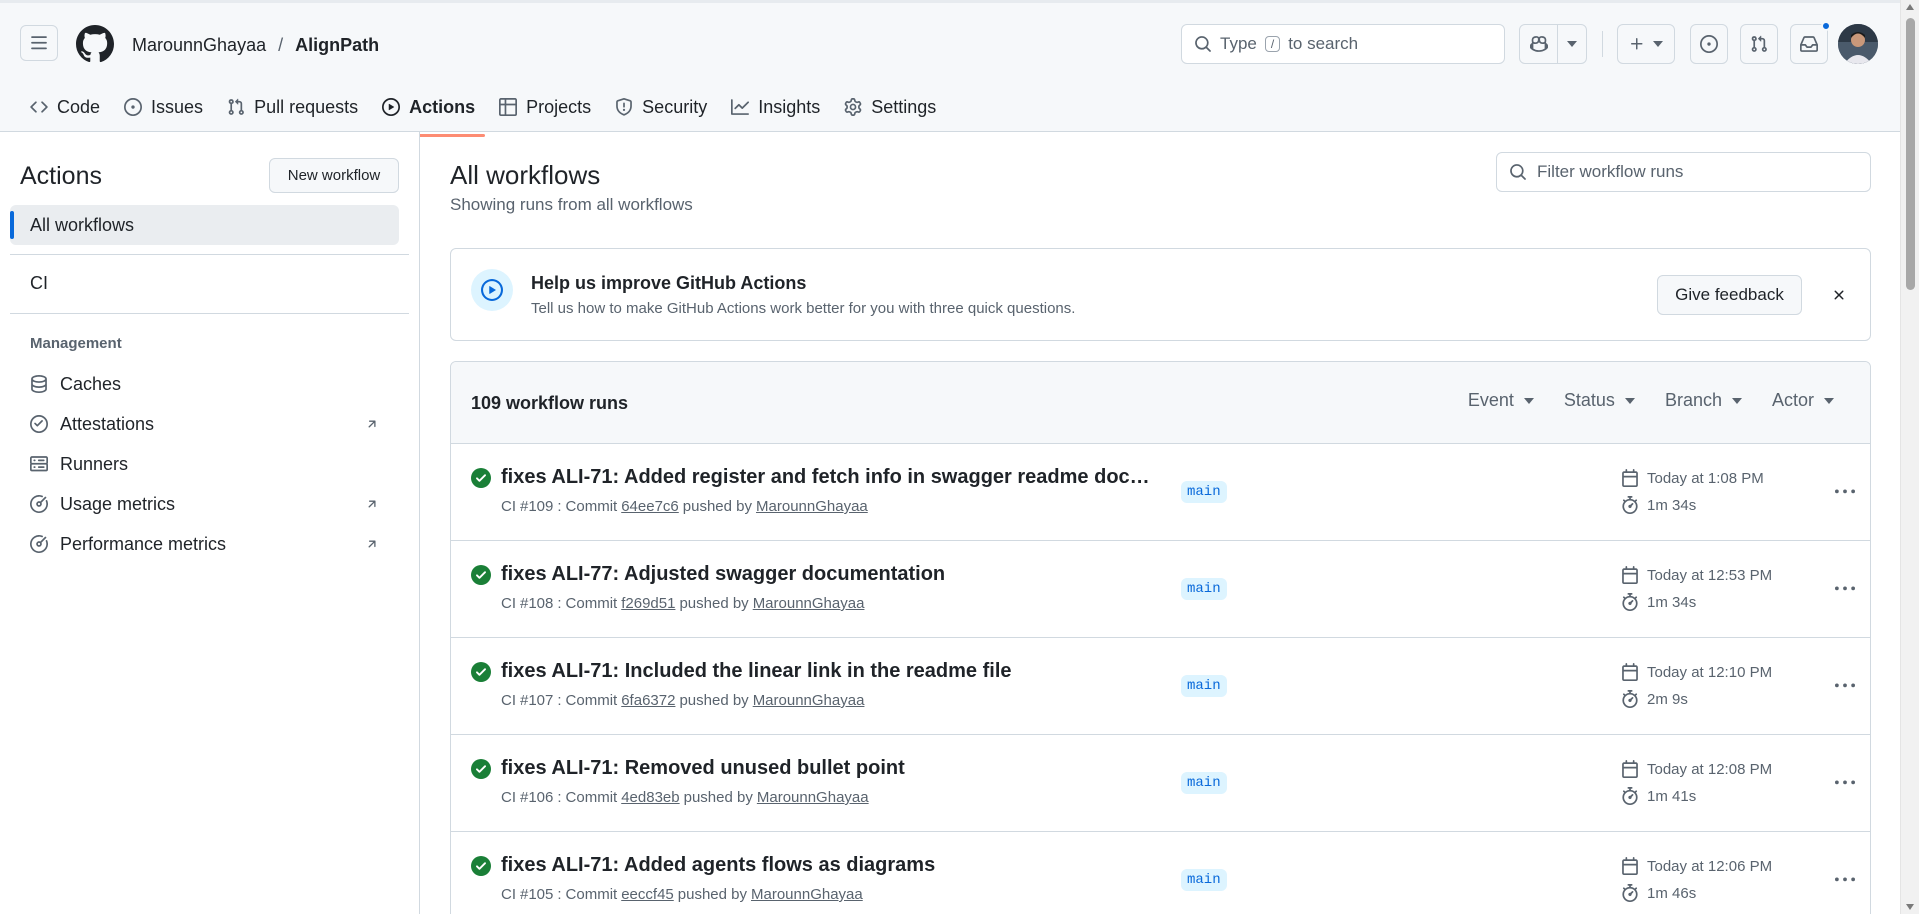 The width and height of the screenshot is (1919, 914). I want to click on sidebar-item-caches: Caches, so click(204, 384).